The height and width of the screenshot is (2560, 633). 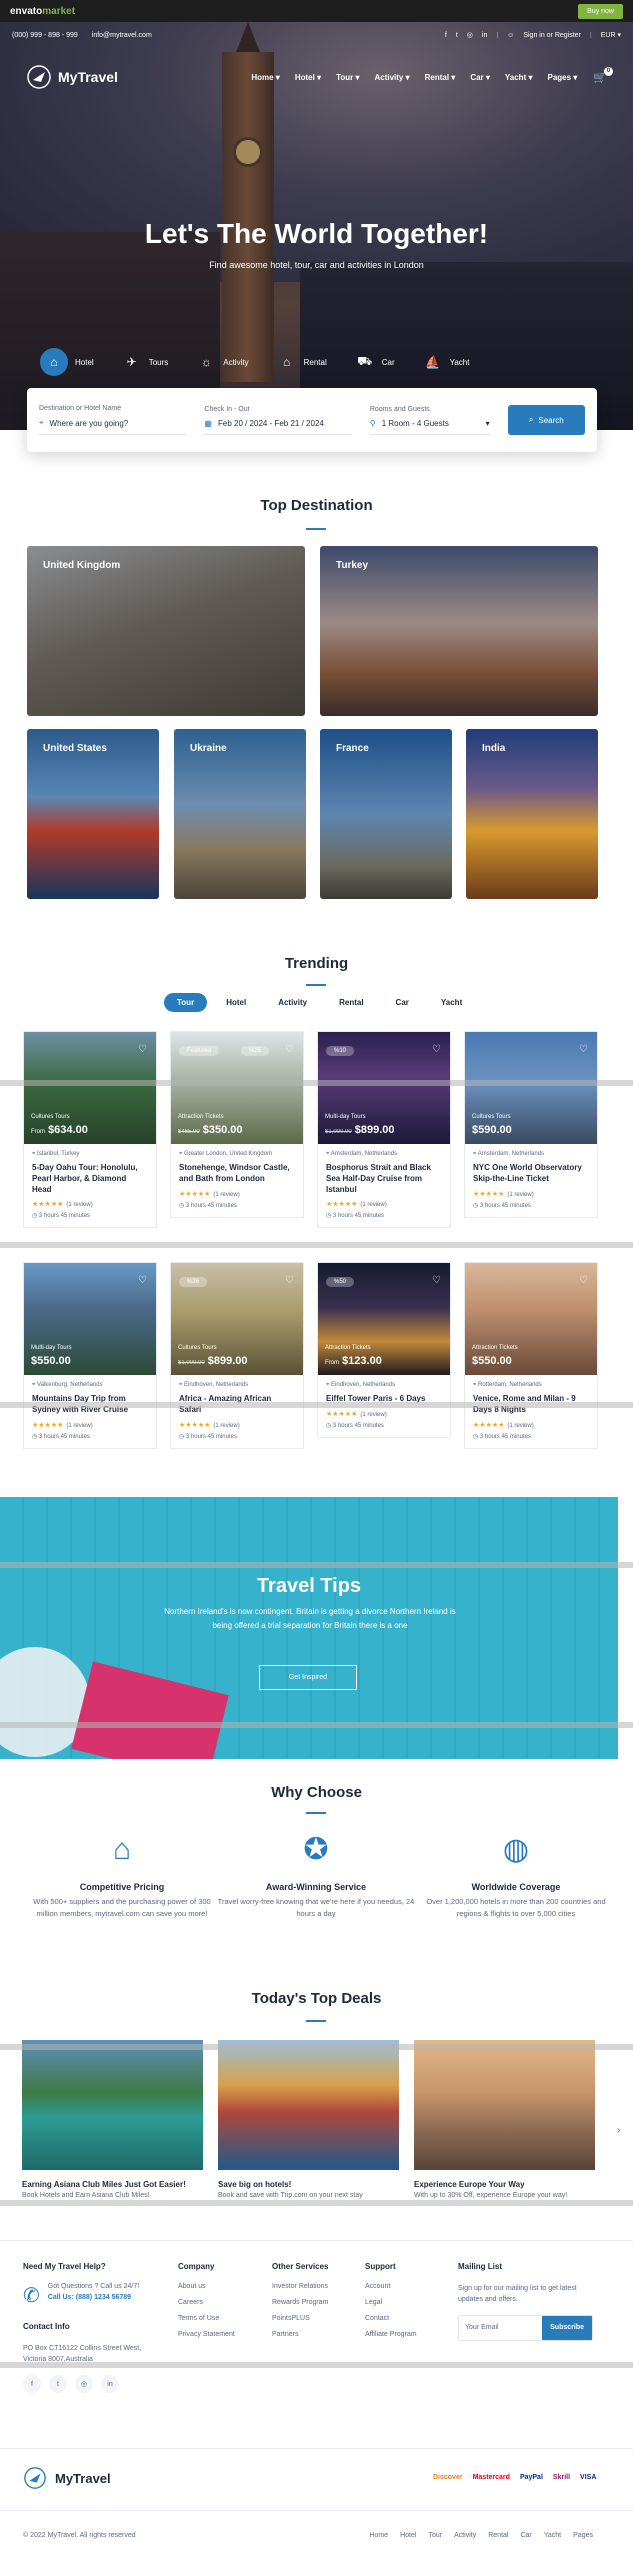 What do you see at coordinates (122, 35) in the screenshot?
I see `email-link: info@mytravel.com` at bounding box center [122, 35].